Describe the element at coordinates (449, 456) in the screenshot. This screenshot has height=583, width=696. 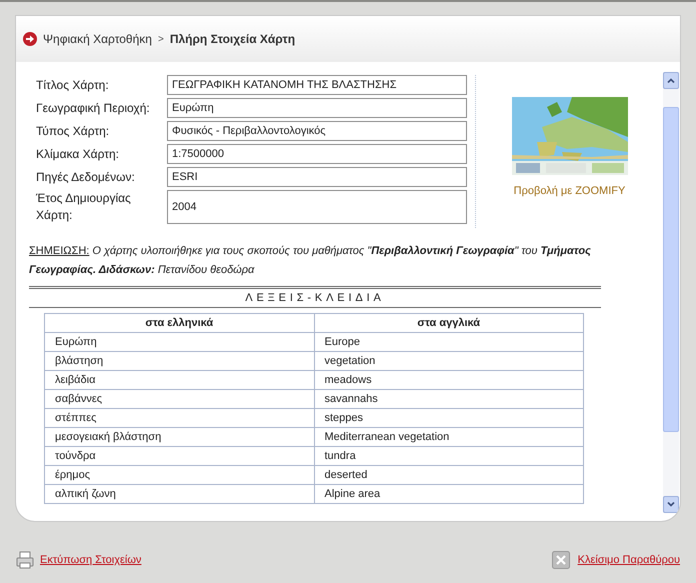
I see `table-cell: tundra` at that location.